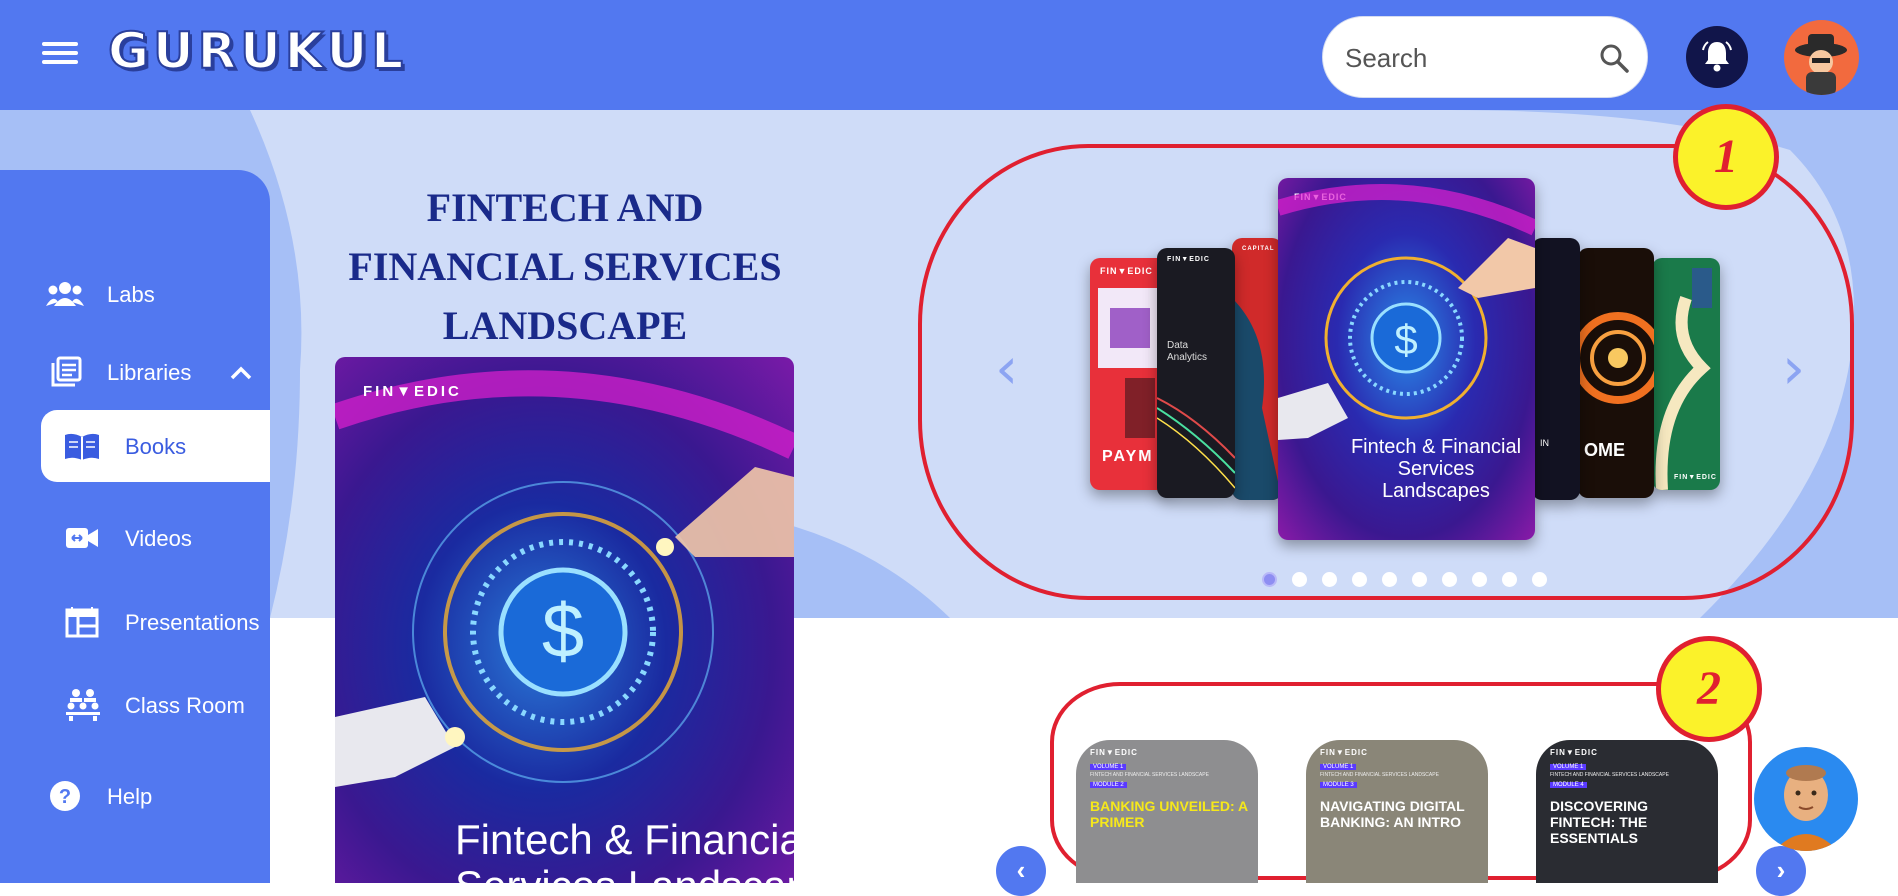 Image resolution: width=1898 pixels, height=896 pixels. What do you see at coordinates (257, 51) in the screenshot?
I see `app-logo: GURUKUL` at bounding box center [257, 51].